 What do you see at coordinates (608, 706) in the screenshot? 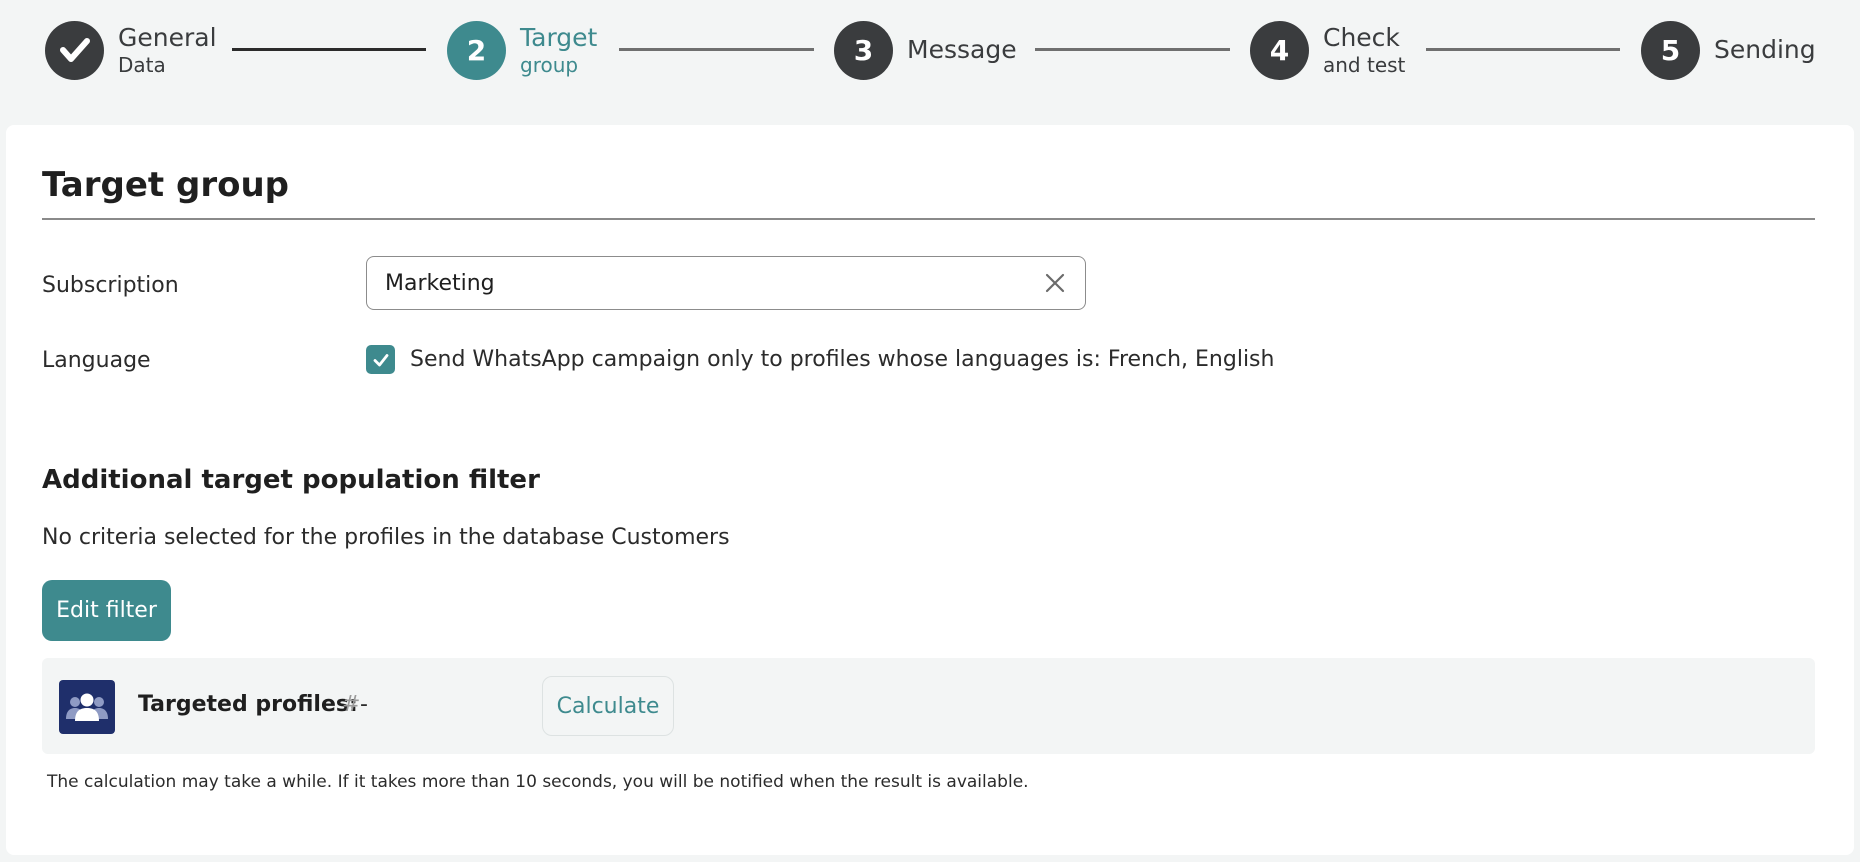
I see `calculate-button: Calculate` at bounding box center [608, 706].